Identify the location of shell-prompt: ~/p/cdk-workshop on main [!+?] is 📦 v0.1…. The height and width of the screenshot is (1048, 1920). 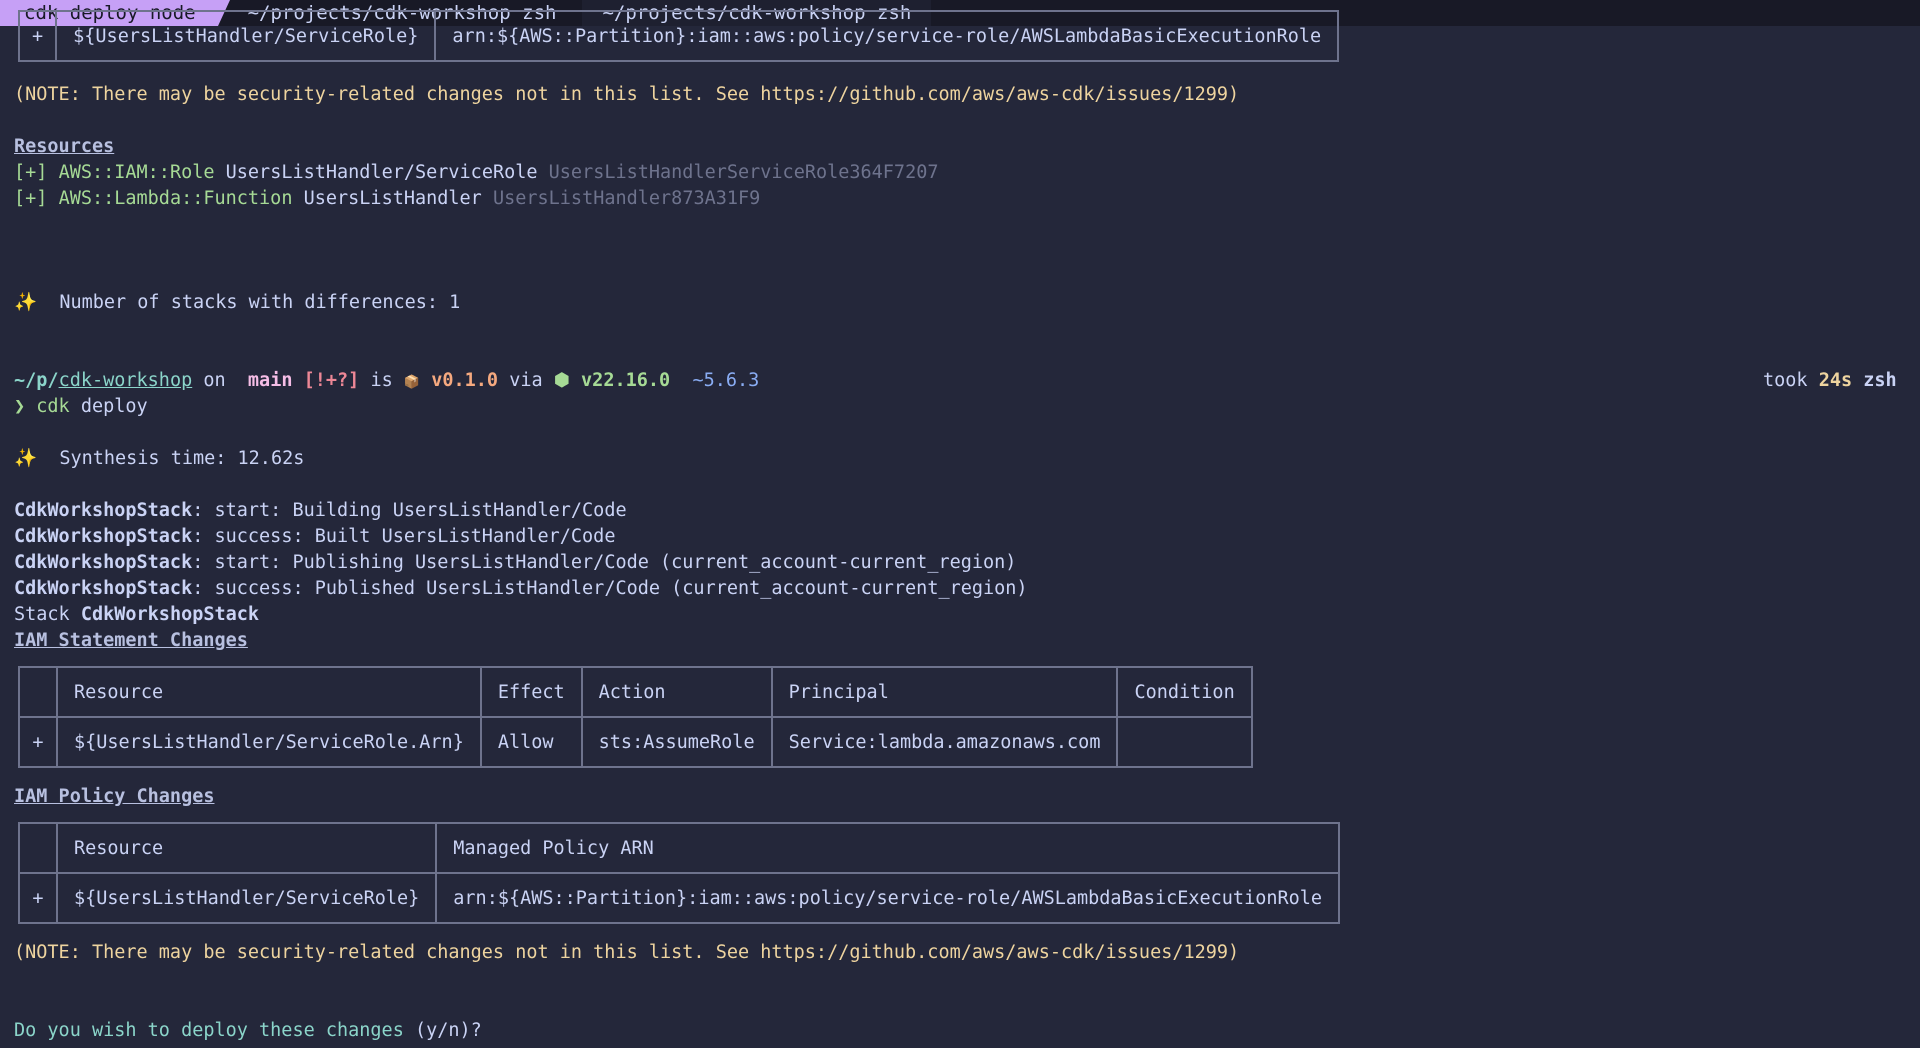
(387, 380).